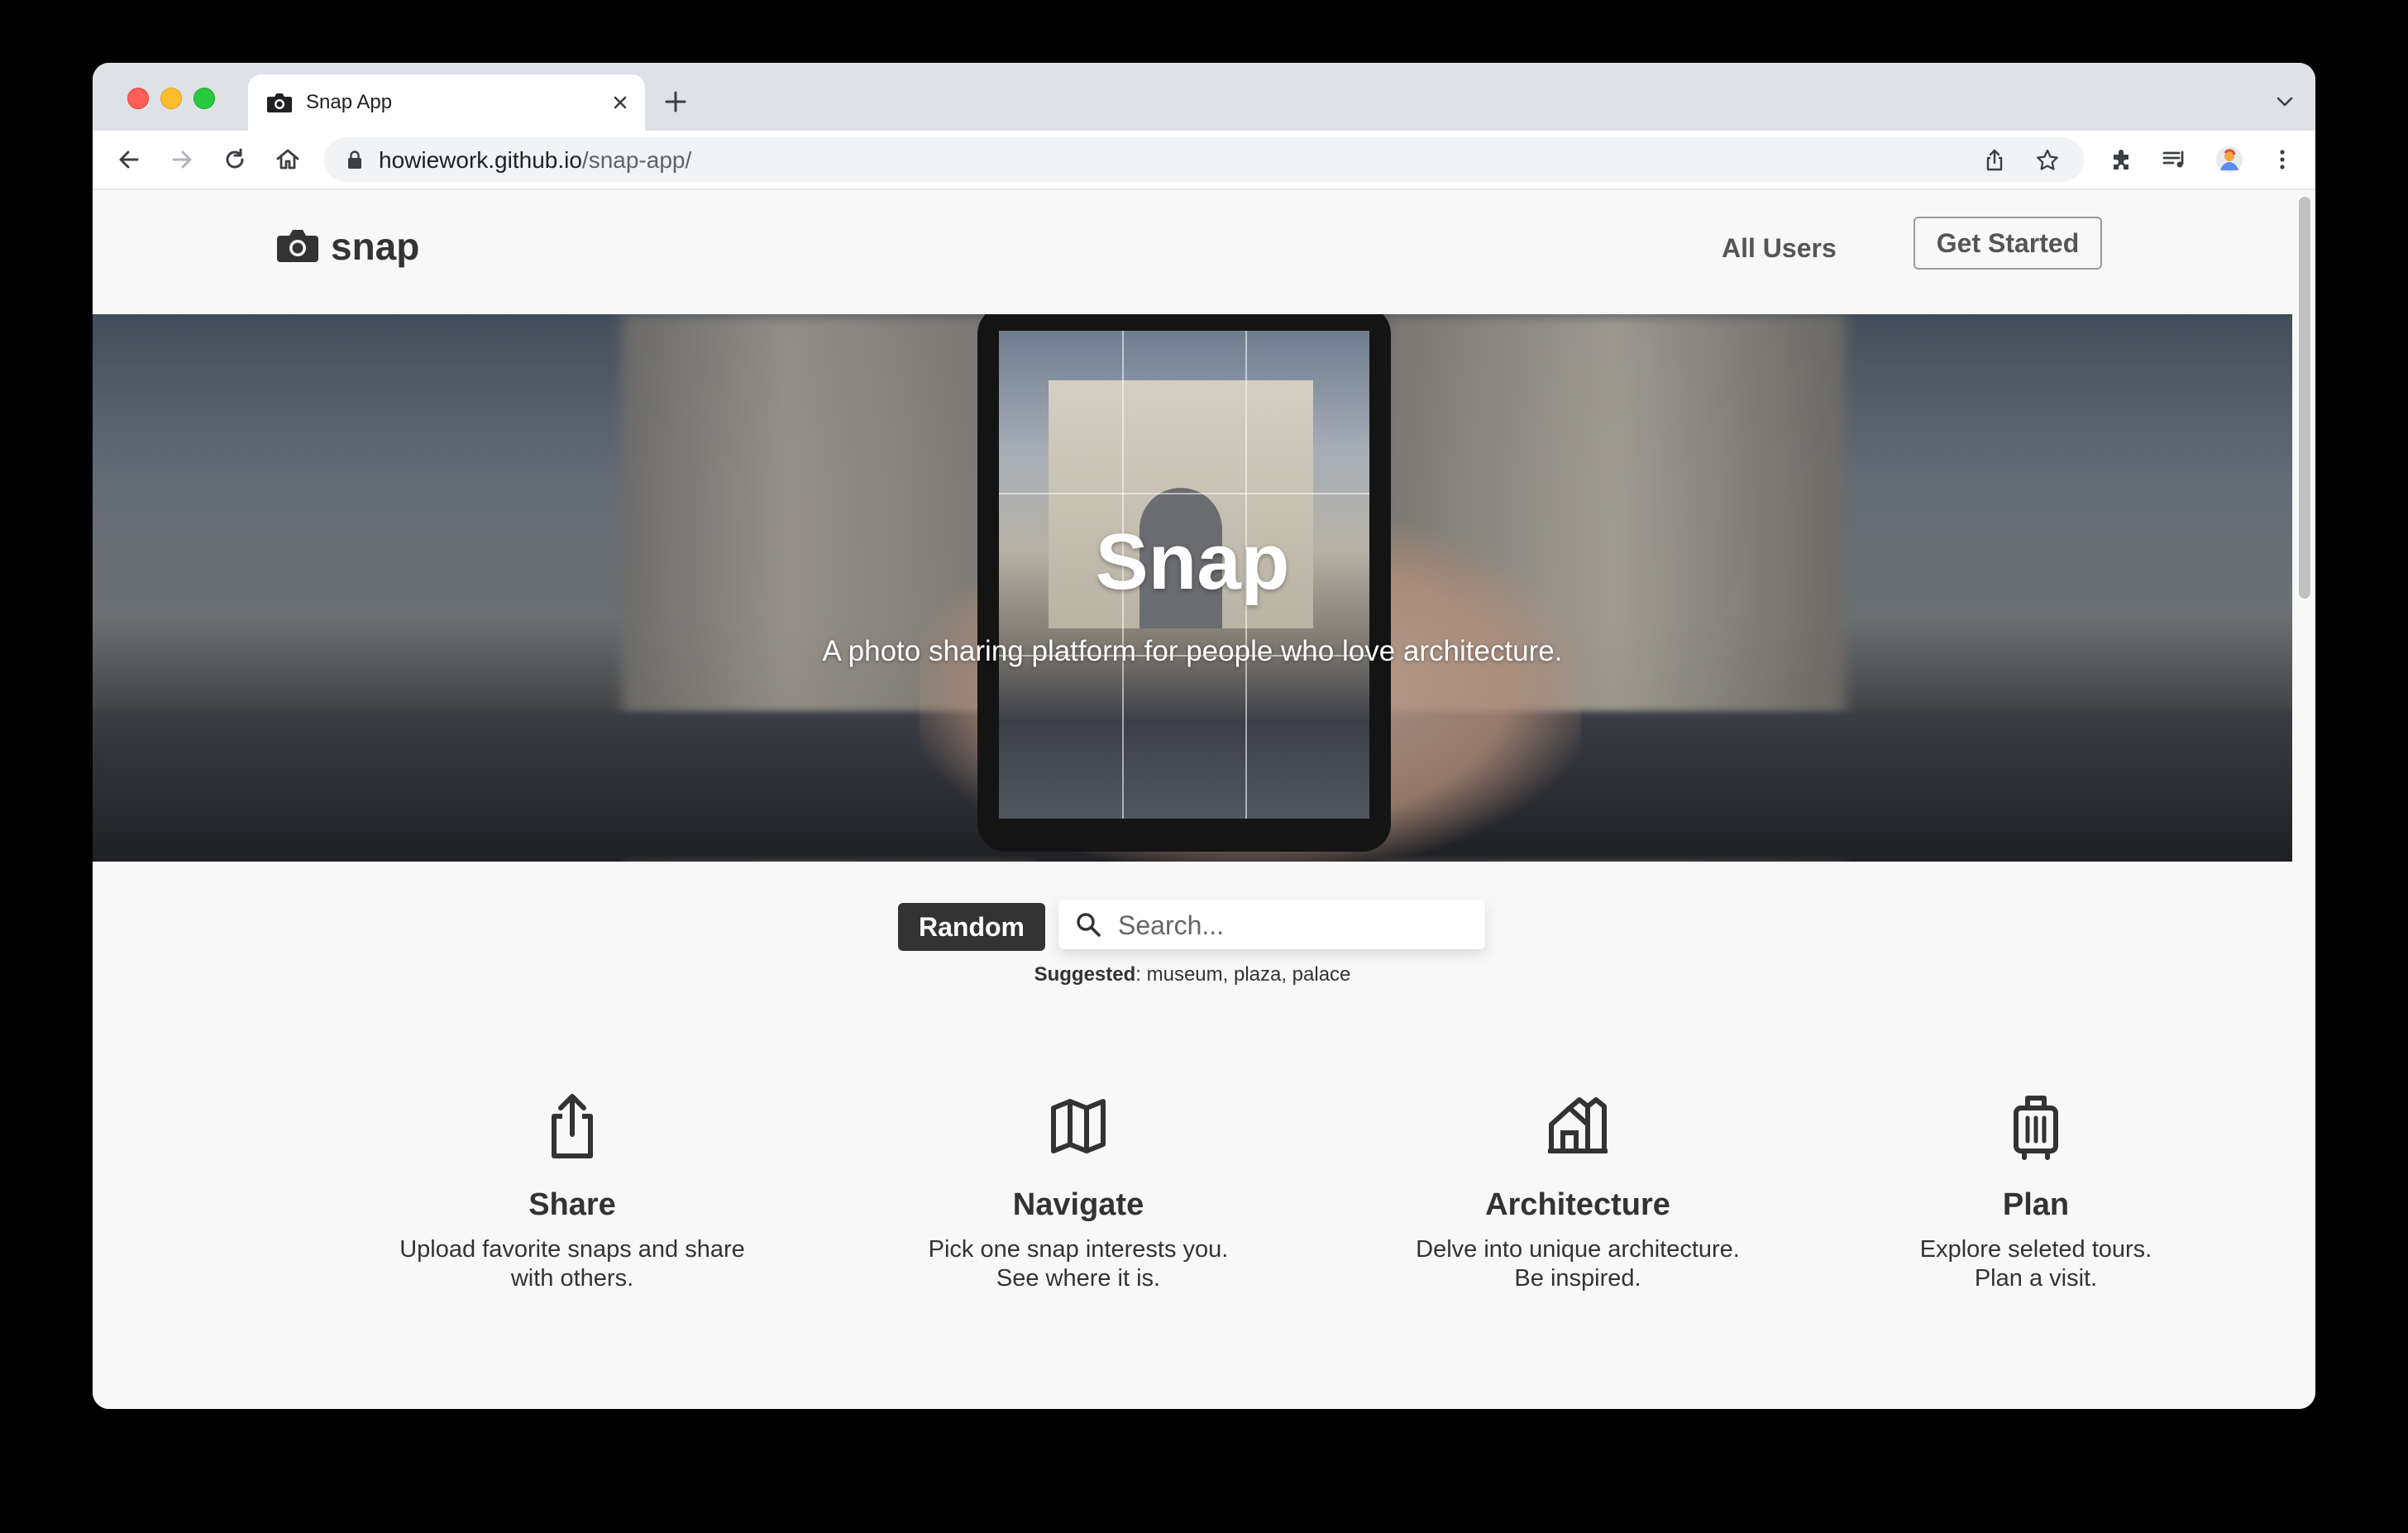  Describe the element at coordinates (204, 99) in the screenshot. I see `zoom-window-button` at that location.